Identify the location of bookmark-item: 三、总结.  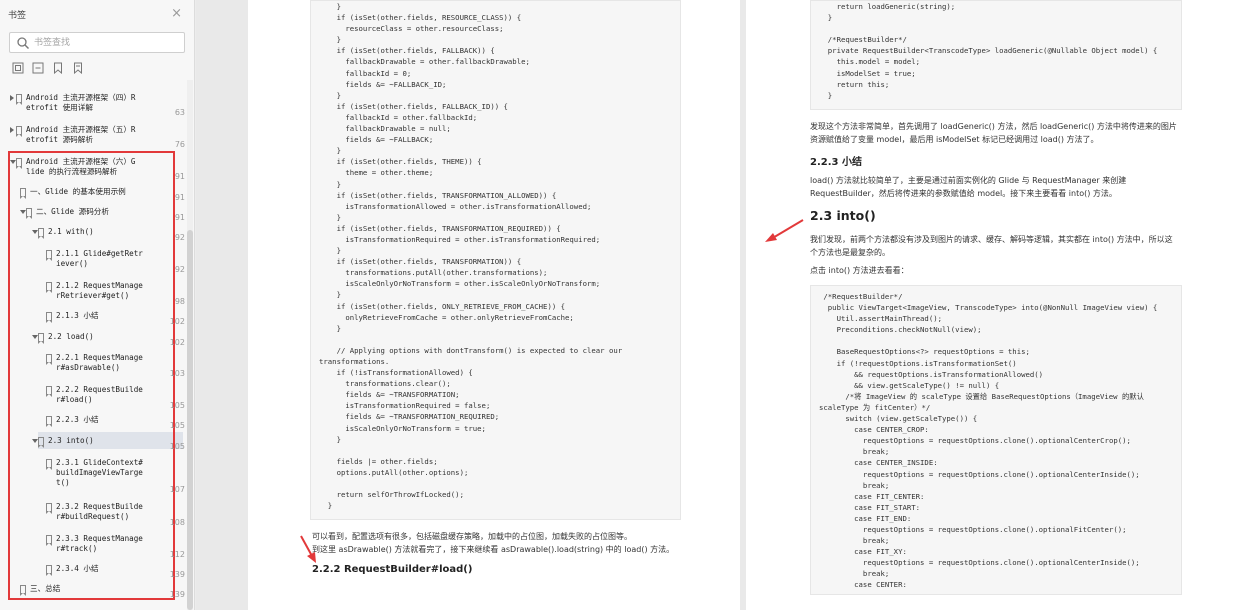
(99, 597).